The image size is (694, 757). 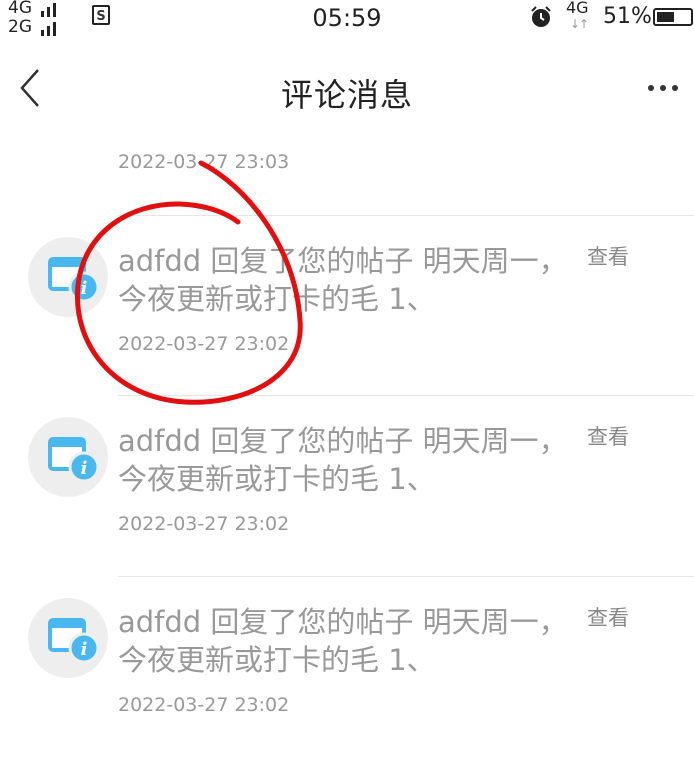 What do you see at coordinates (346, 95) in the screenshot?
I see `page-title: 评论消息` at bounding box center [346, 95].